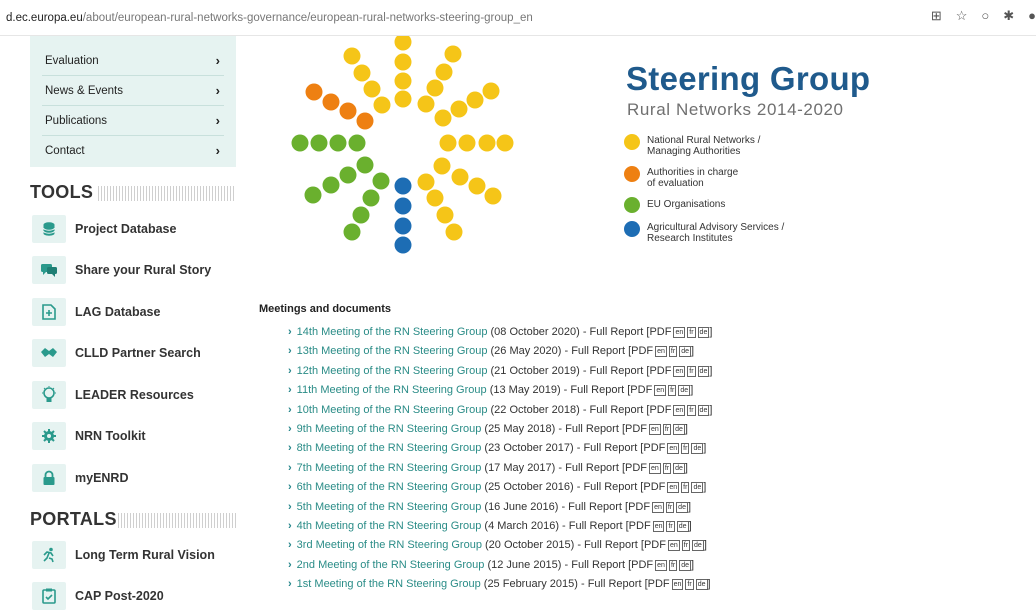 This screenshot has height=612, width=1036. What do you see at coordinates (575, 584) in the screenshot?
I see `meeting-details: (25 February 2015) - Full Report [PDF` at bounding box center [575, 584].